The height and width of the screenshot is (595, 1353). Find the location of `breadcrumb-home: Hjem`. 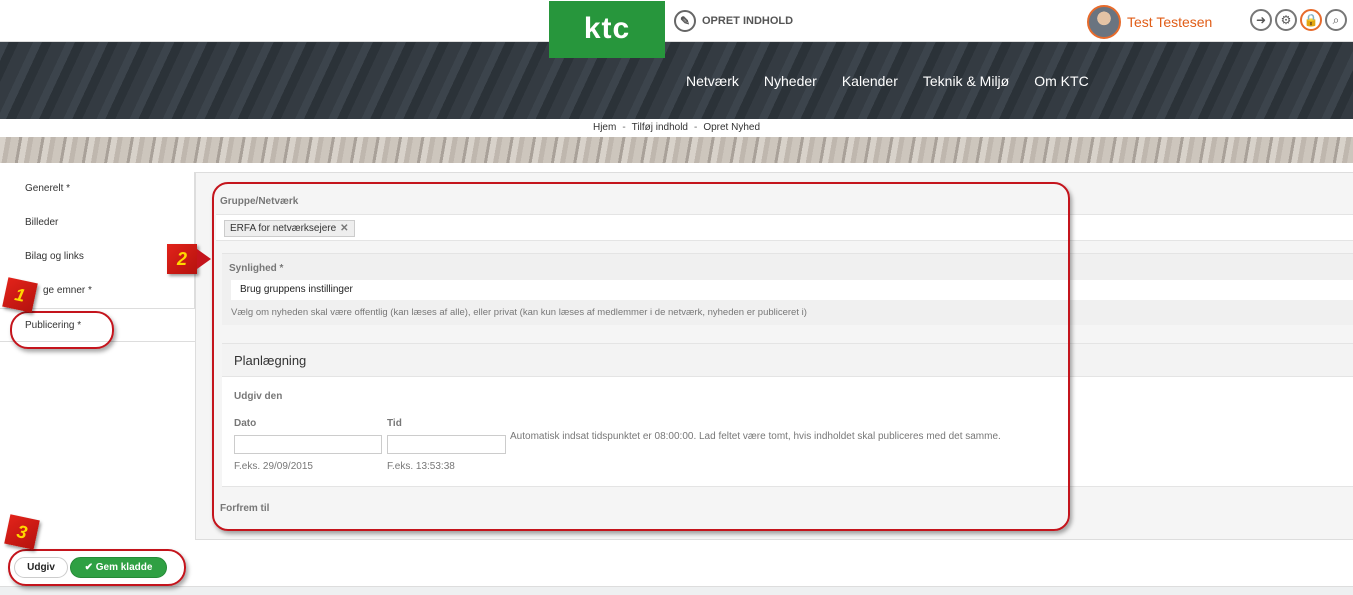

breadcrumb-home: Hjem is located at coordinates (604, 127).